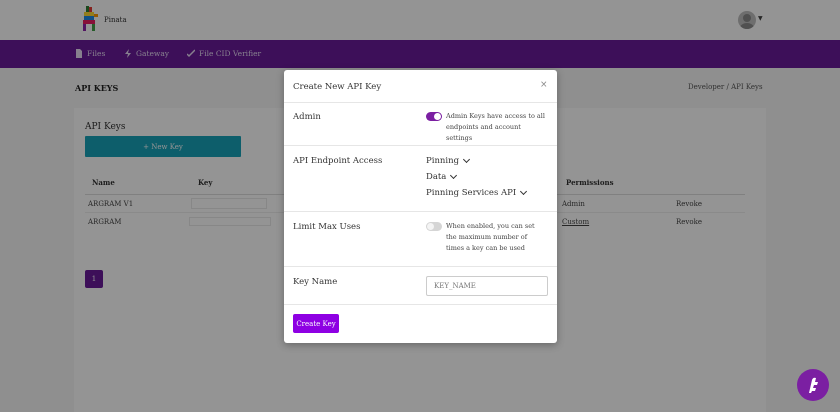  I want to click on admin-label: Admin, so click(307, 117).